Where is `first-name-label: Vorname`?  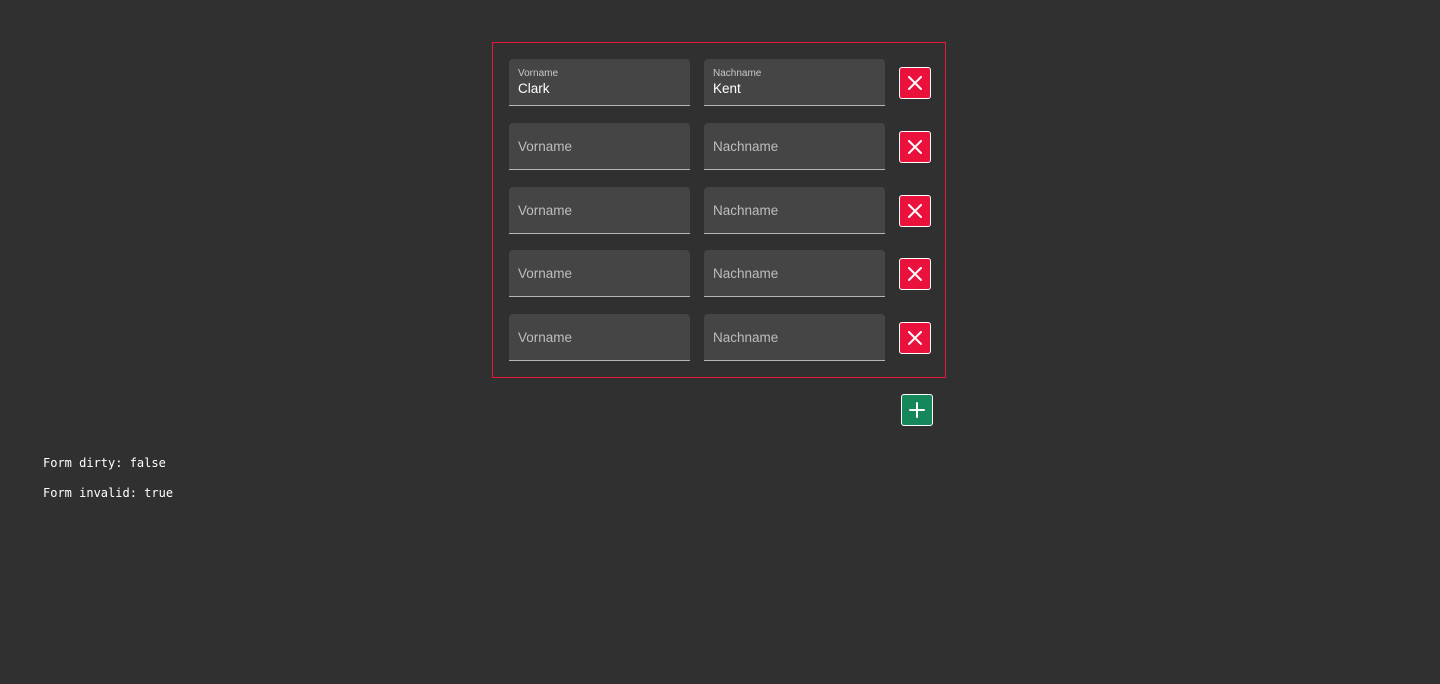
first-name-label: Vorname is located at coordinates (538, 73).